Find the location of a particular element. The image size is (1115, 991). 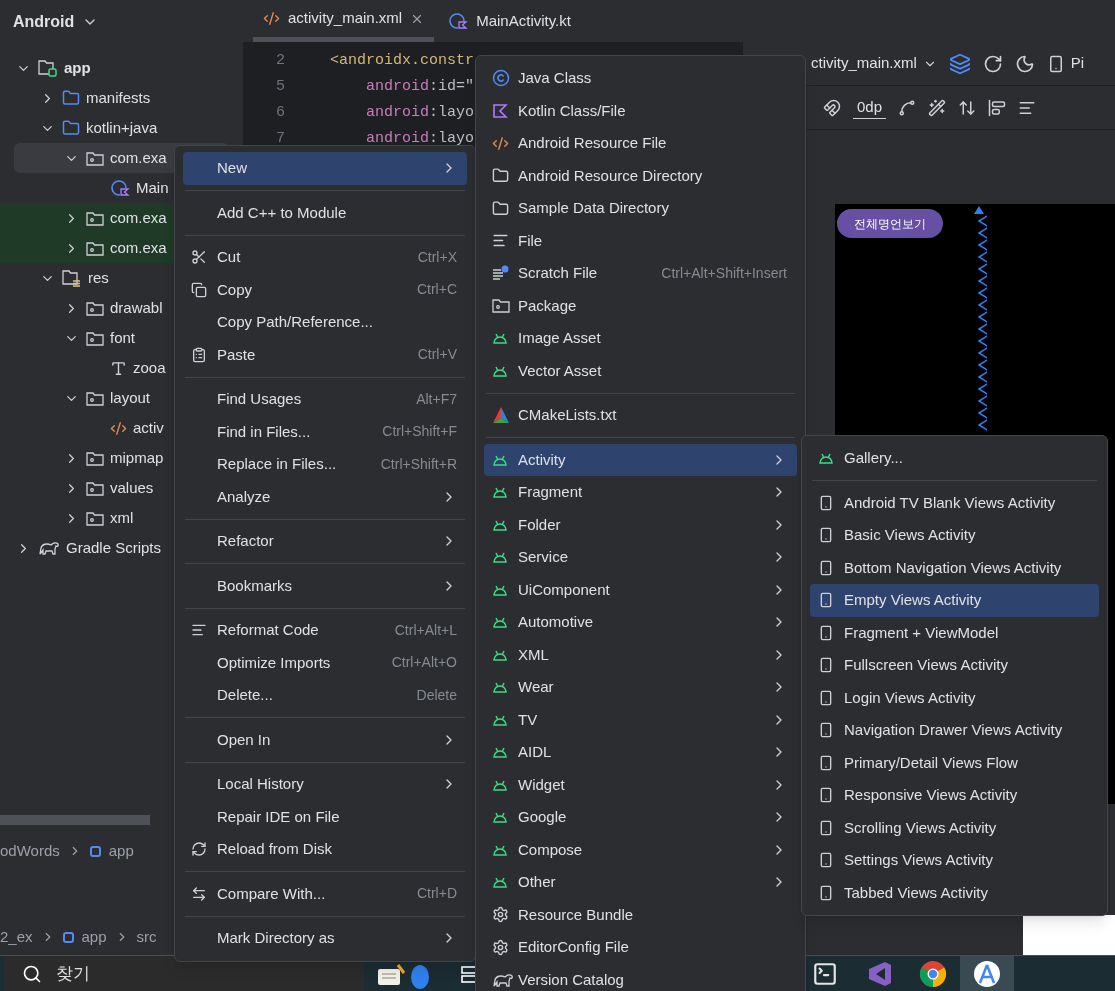

cmake-icon is located at coordinates (501, 415).